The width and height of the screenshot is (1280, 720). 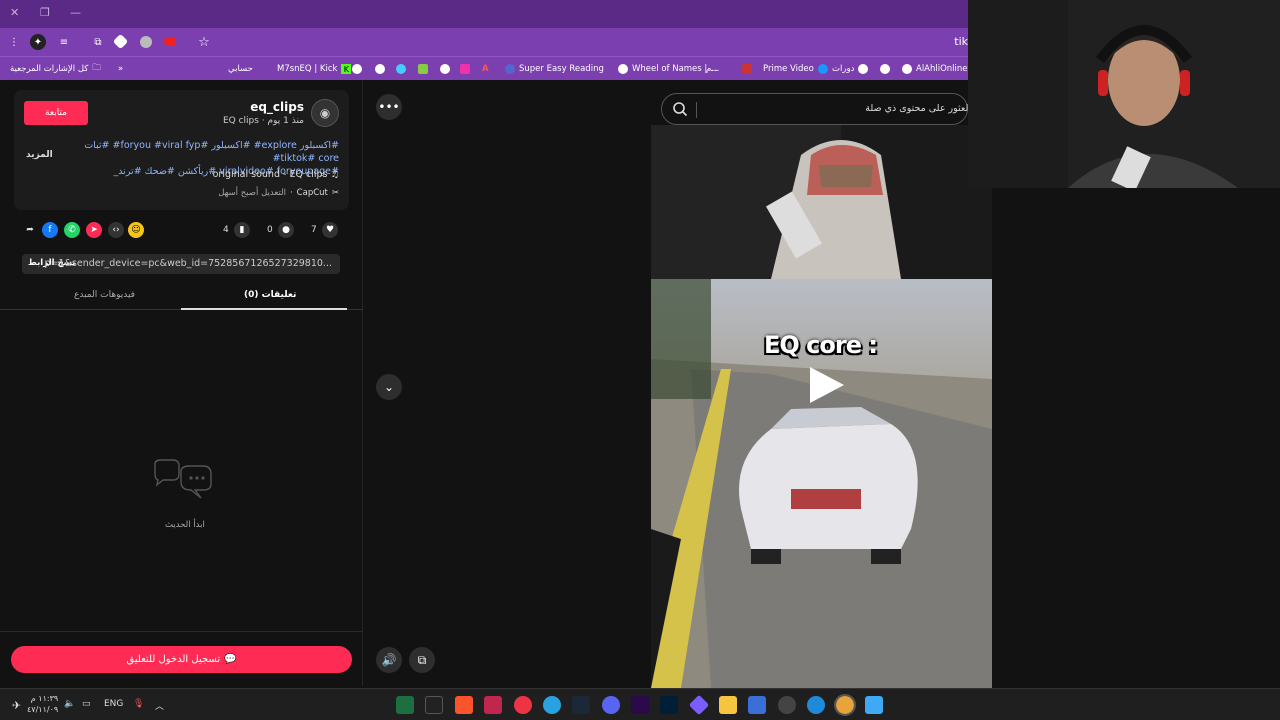 What do you see at coordinates (159, 705) in the screenshot?
I see `chevron-up-icon: ︿` at bounding box center [159, 705].